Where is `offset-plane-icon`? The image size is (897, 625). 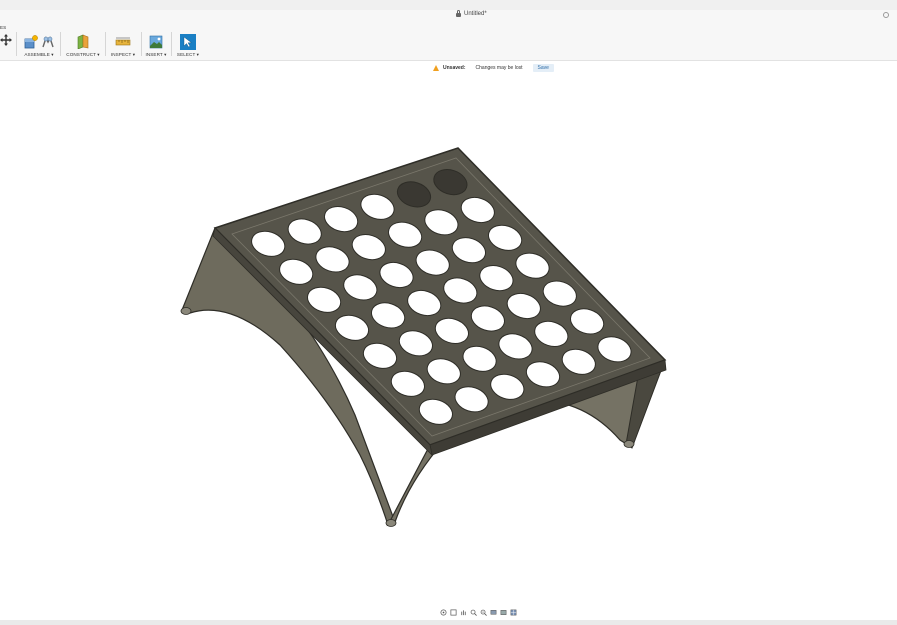
offset-plane-icon is located at coordinates (83, 41).